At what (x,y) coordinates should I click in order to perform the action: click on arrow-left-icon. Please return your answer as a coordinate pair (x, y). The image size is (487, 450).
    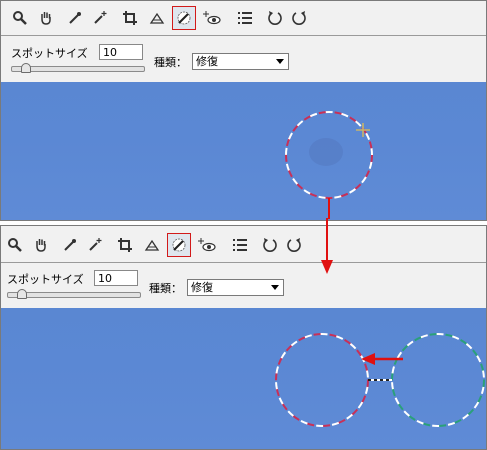
    Looking at the image, I should click on (368, 359).